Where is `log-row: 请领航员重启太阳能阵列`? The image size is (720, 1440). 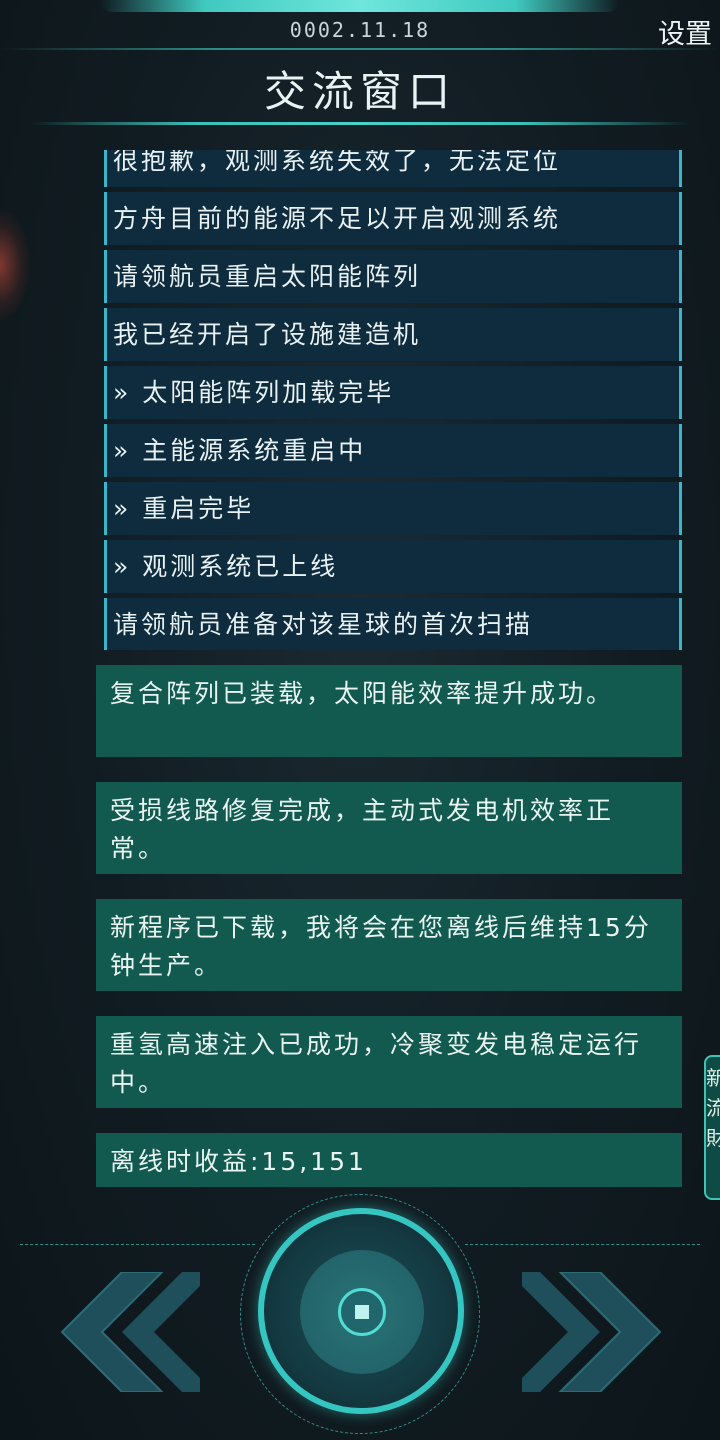 log-row: 请领航员重启太阳能阵列 is located at coordinates (393, 276).